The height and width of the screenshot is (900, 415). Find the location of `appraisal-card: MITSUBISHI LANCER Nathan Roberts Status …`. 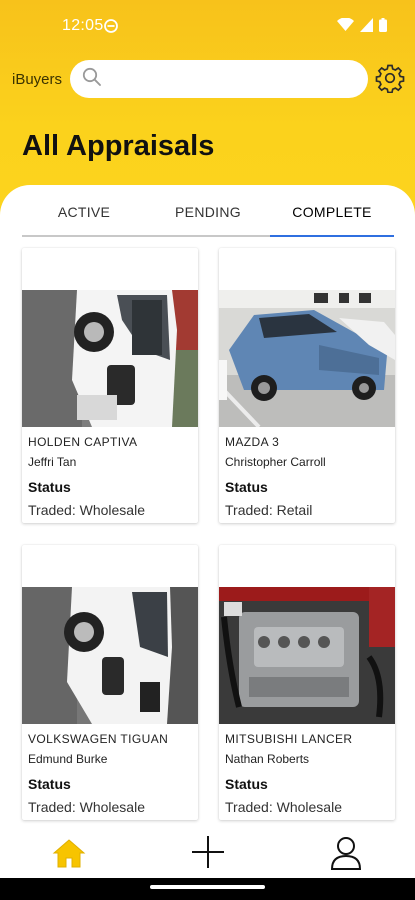

appraisal-card: MITSUBISHI LANCER Nathan Roberts Status … is located at coordinates (307, 682).